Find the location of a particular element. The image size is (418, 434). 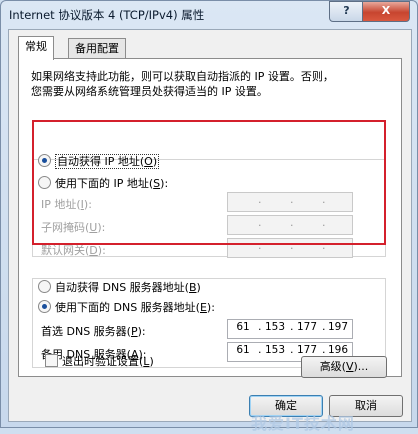

preferred-dns-input: 61. 153. 177. 197 is located at coordinates (290, 329).